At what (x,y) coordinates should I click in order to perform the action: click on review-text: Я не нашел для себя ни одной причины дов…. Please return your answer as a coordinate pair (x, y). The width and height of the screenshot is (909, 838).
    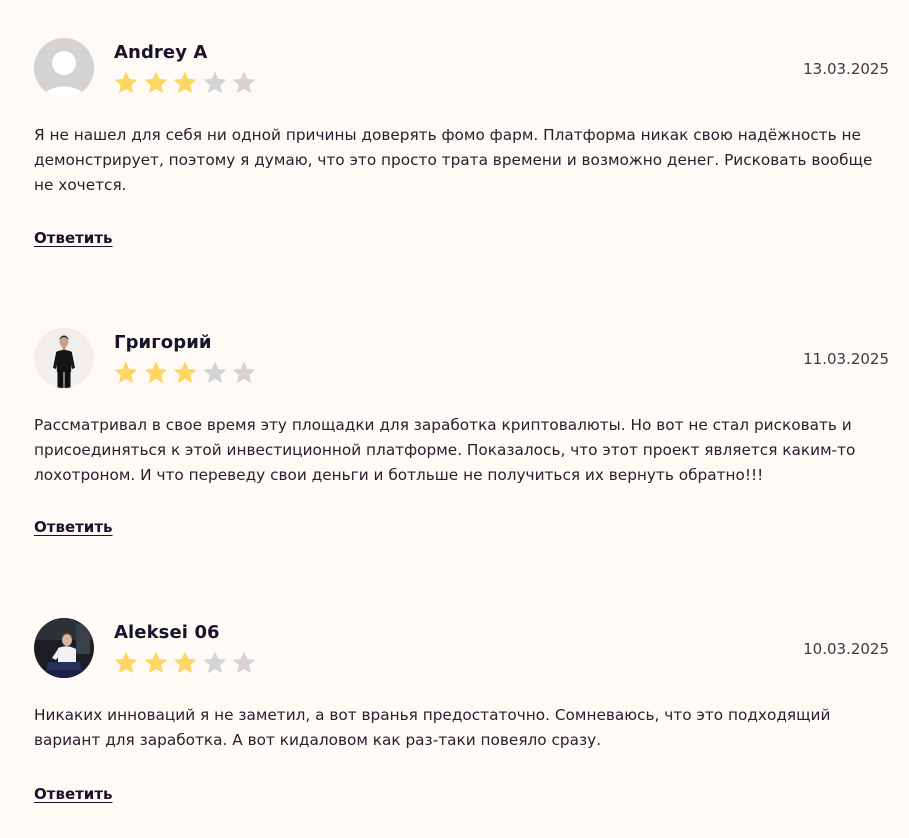
    Looking at the image, I should click on (453, 160).